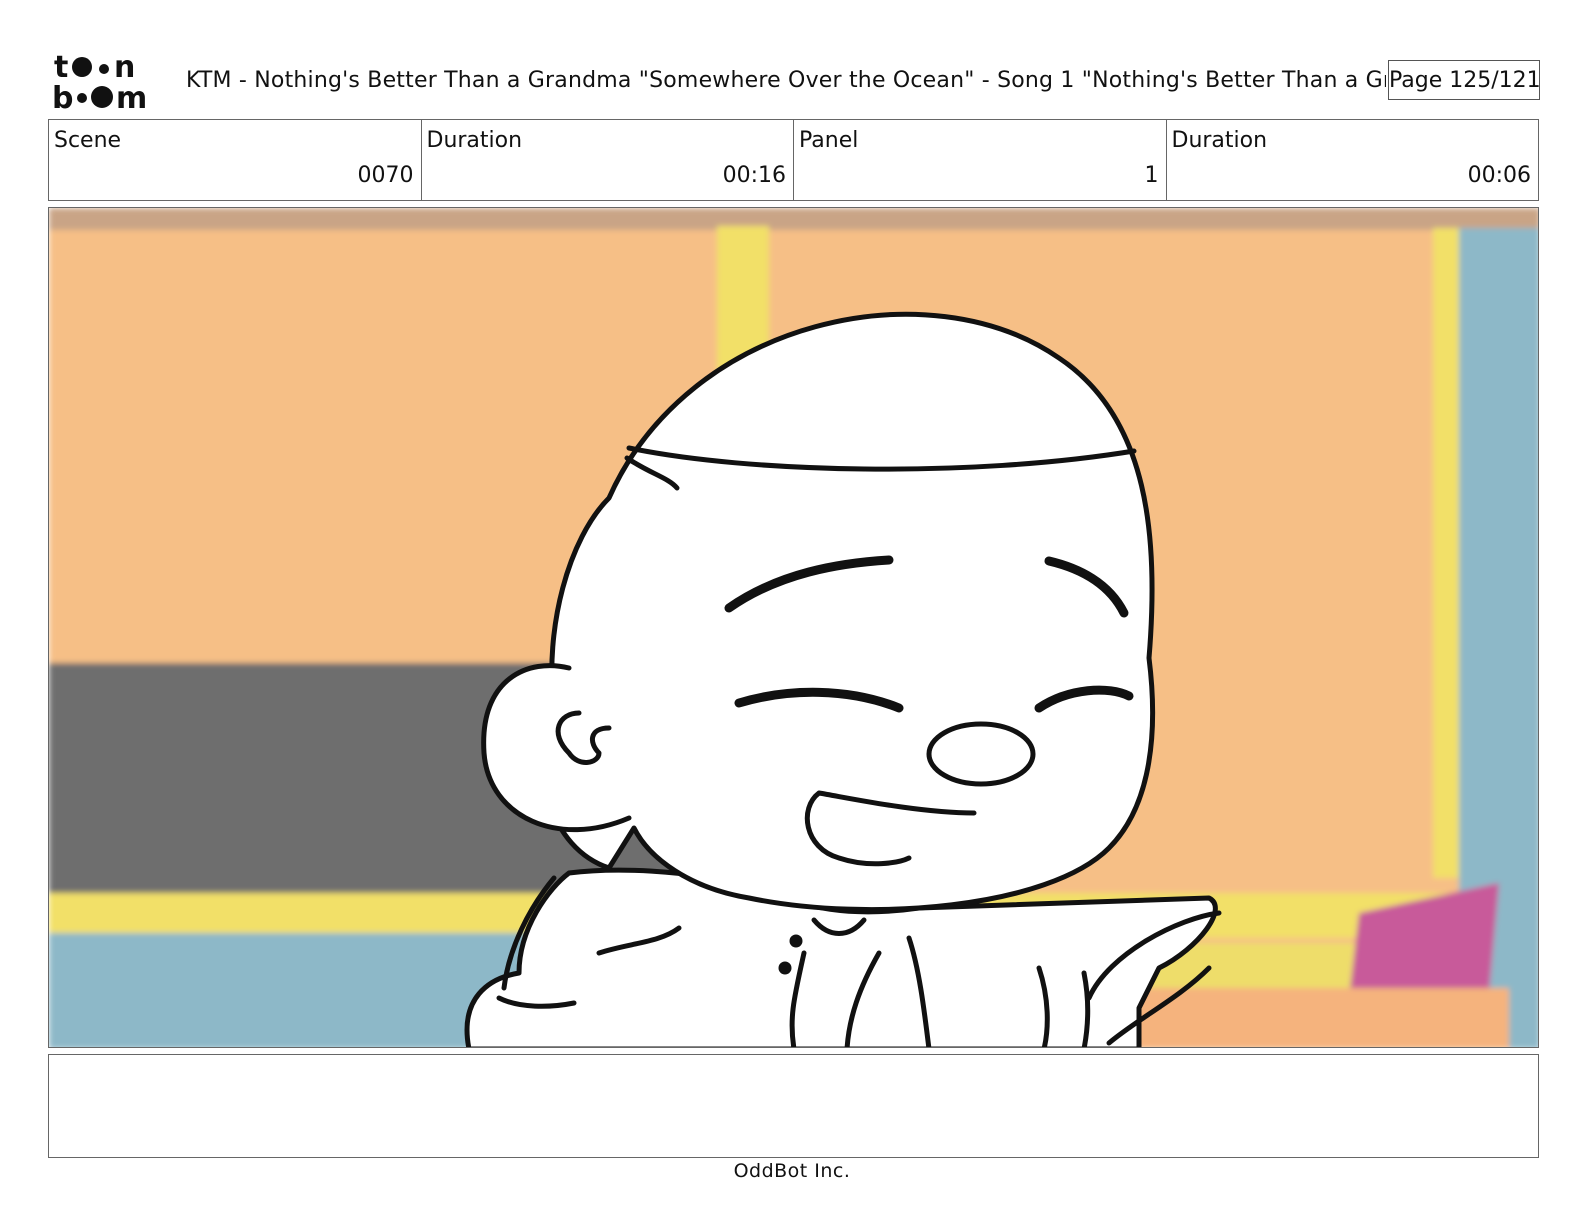 This screenshot has height=1224, width=1584. I want to click on footer-company: OddBot Inc., so click(792, 1171).